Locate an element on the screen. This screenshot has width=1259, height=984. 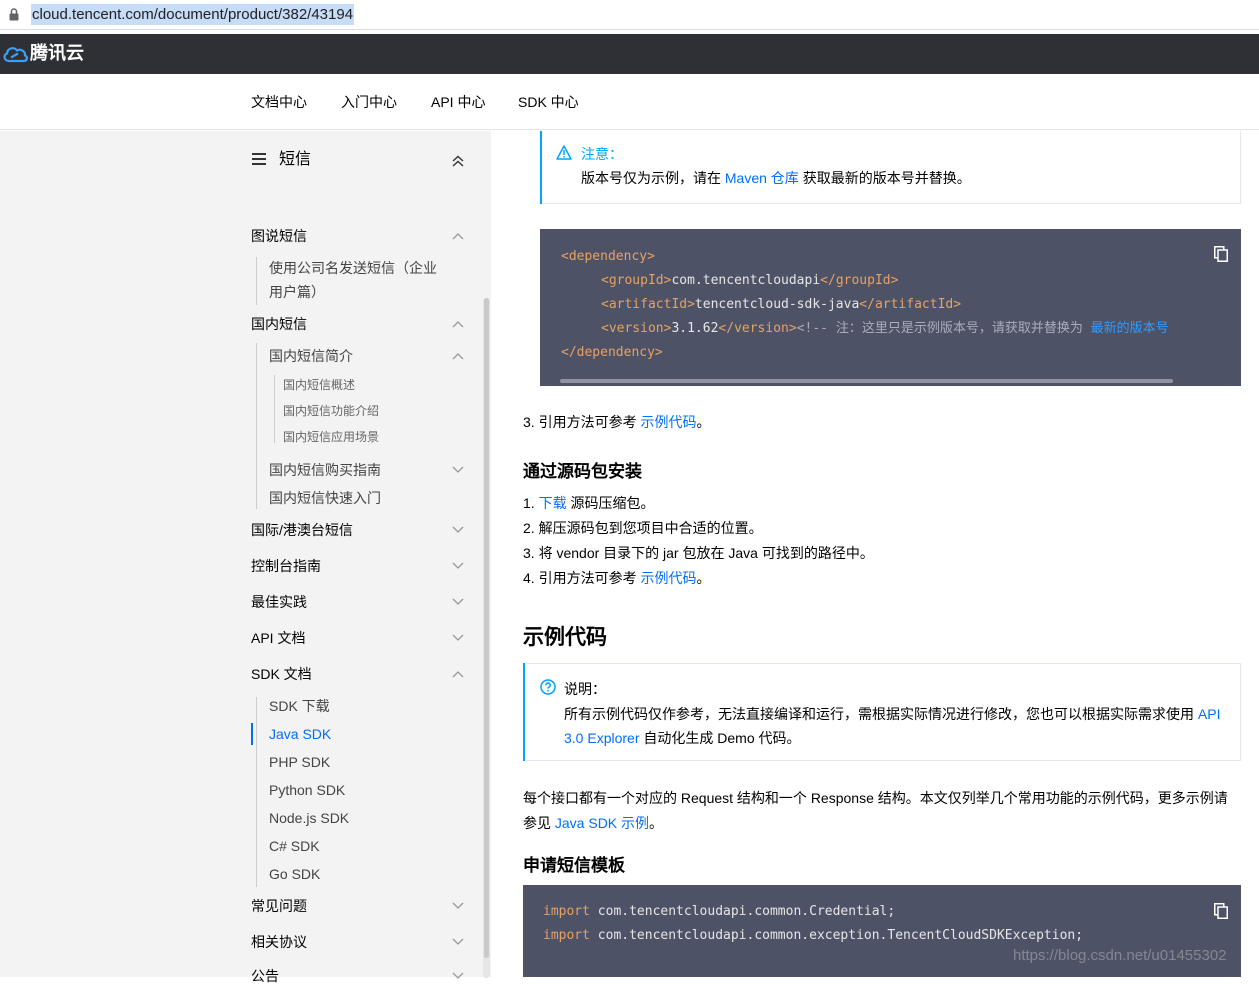
tencent-cloud-logo-icon is located at coordinates (15, 54).